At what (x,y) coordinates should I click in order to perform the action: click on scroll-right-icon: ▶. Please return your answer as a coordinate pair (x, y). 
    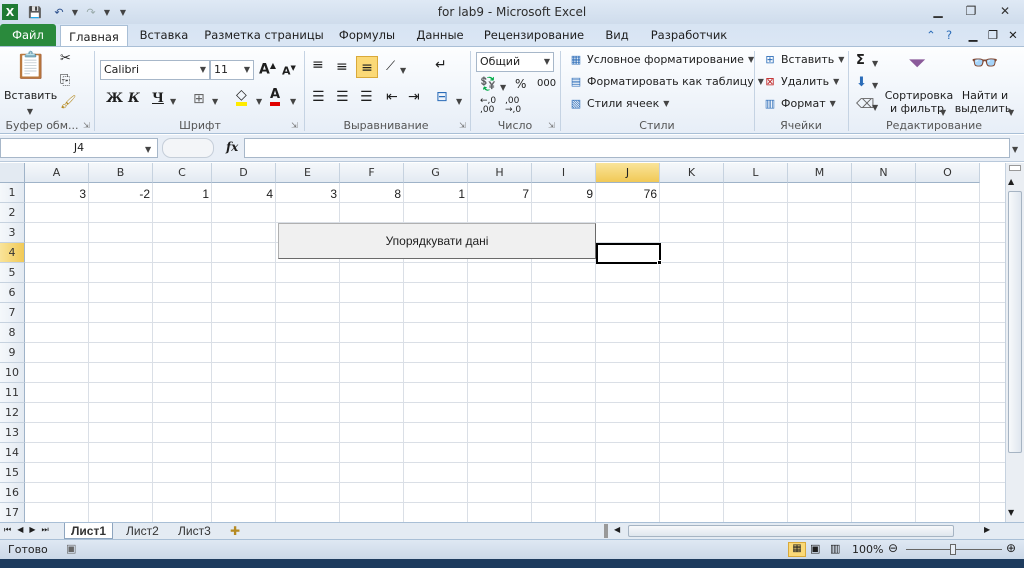
    Looking at the image, I should click on (987, 529).